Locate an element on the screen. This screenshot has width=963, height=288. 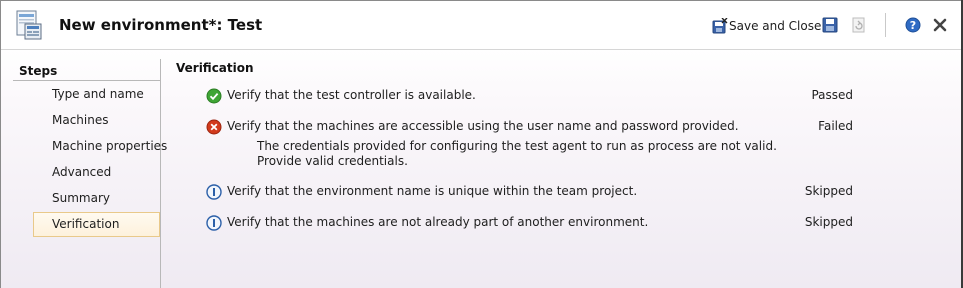
header-divider is located at coordinates (481, 49).